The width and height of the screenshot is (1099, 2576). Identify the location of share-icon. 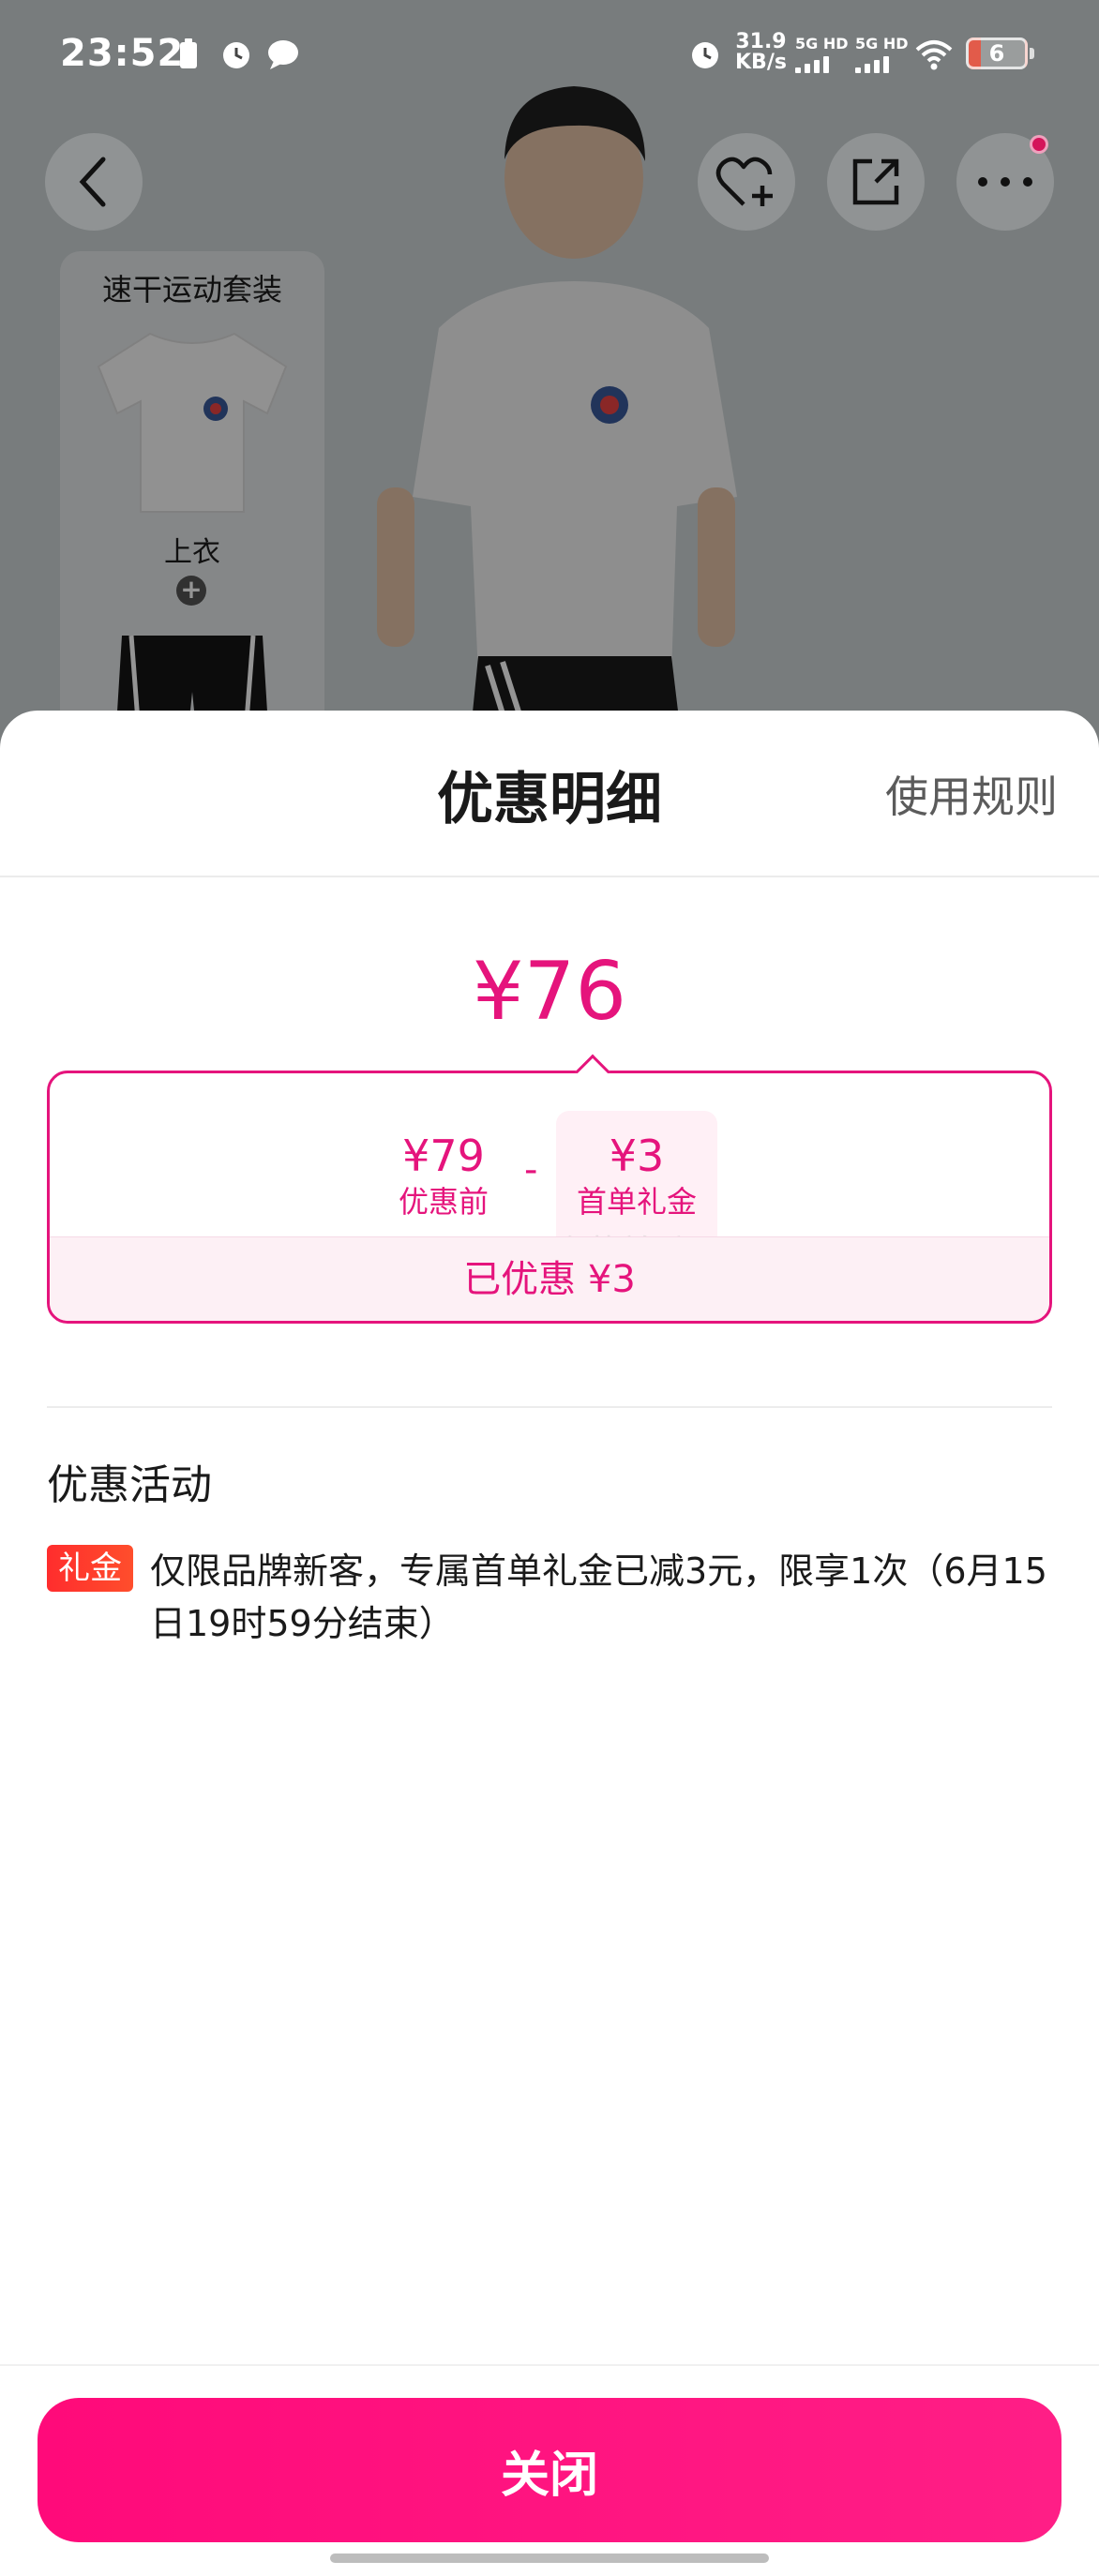
(875, 182).